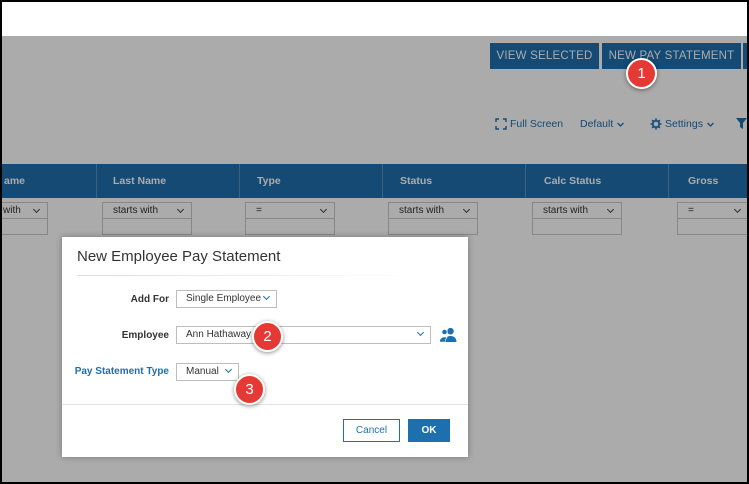 The width and height of the screenshot is (749, 484). What do you see at coordinates (429, 430) in the screenshot?
I see `ok-button: OK` at bounding box center [429, 430].